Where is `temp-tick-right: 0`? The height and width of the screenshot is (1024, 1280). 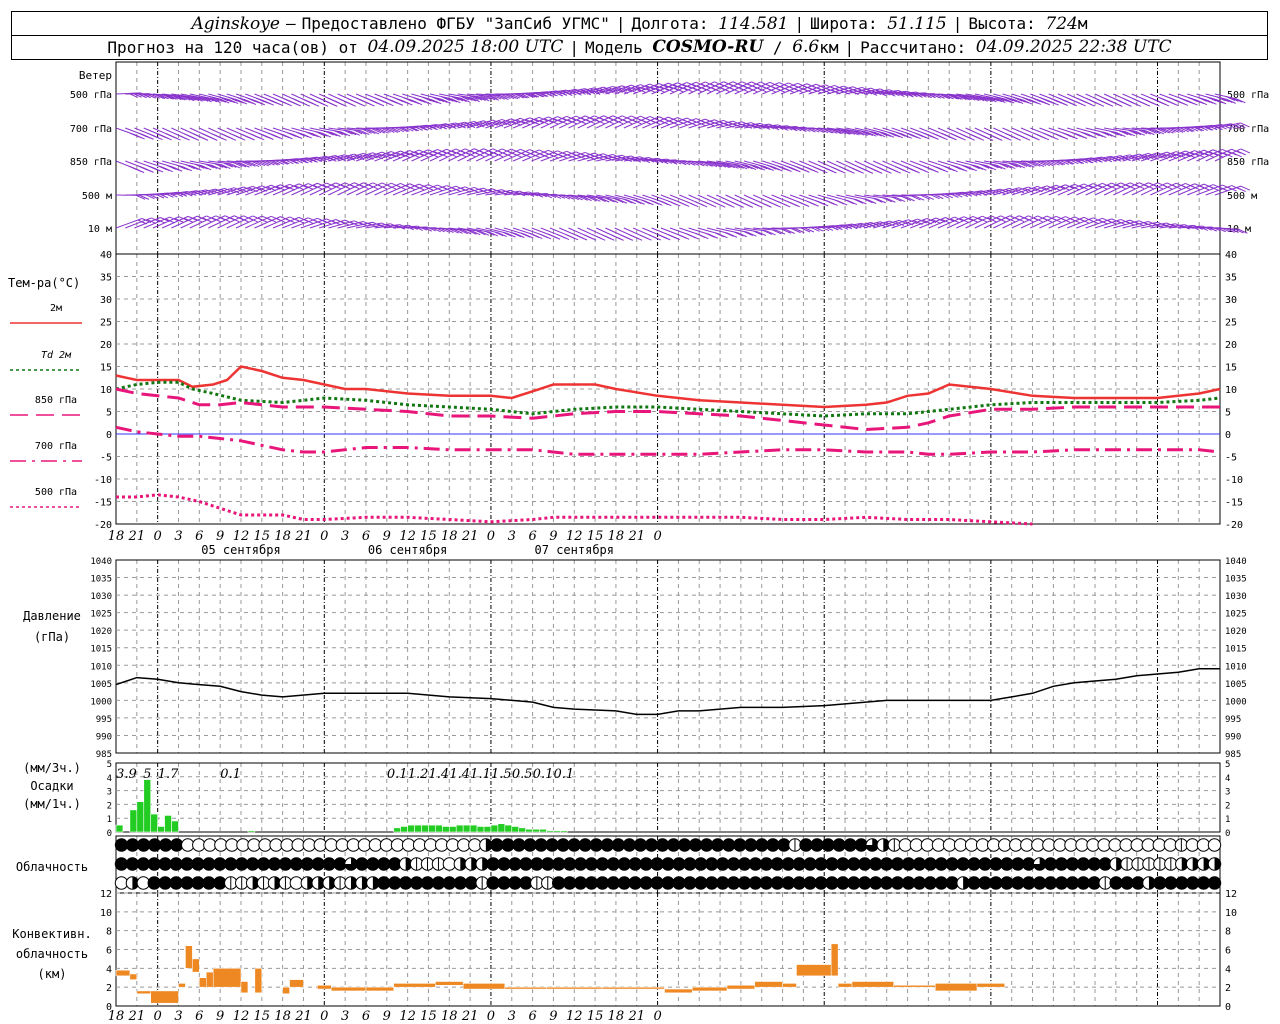
temp-tick-right: 0 is located at coordinates (1228, 435).